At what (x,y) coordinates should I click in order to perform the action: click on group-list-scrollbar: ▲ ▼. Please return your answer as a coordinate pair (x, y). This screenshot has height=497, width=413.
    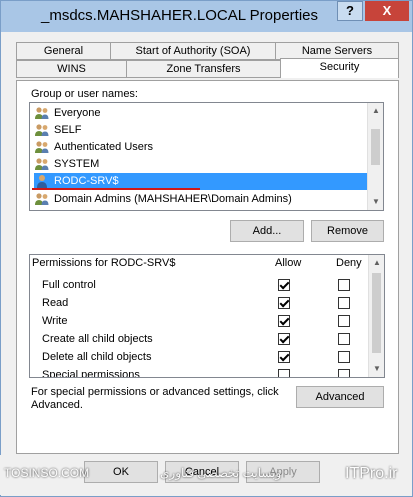
    Looking at the image, I should click on (375, 156).